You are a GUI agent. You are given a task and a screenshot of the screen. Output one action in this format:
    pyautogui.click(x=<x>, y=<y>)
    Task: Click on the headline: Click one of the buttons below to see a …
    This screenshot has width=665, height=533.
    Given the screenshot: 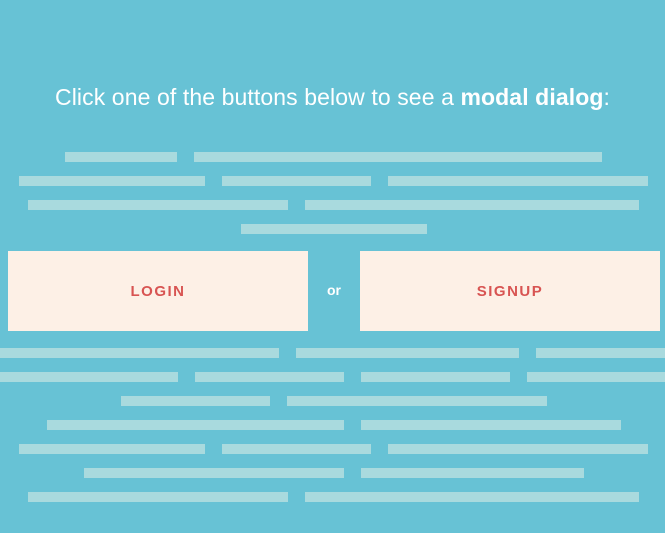 What is the action you would take?
    pyautogui.click(x=332, y=97)
    